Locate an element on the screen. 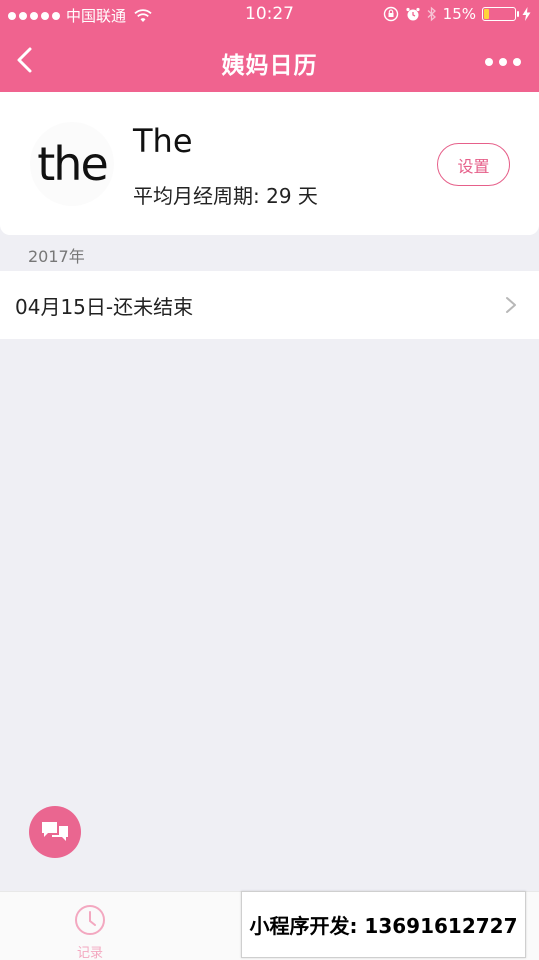 Image resolution: width=539 pixels, height=960 pixels. watermark-text: 小程序开发: 13691612727 is located at coordinates (383, 926).